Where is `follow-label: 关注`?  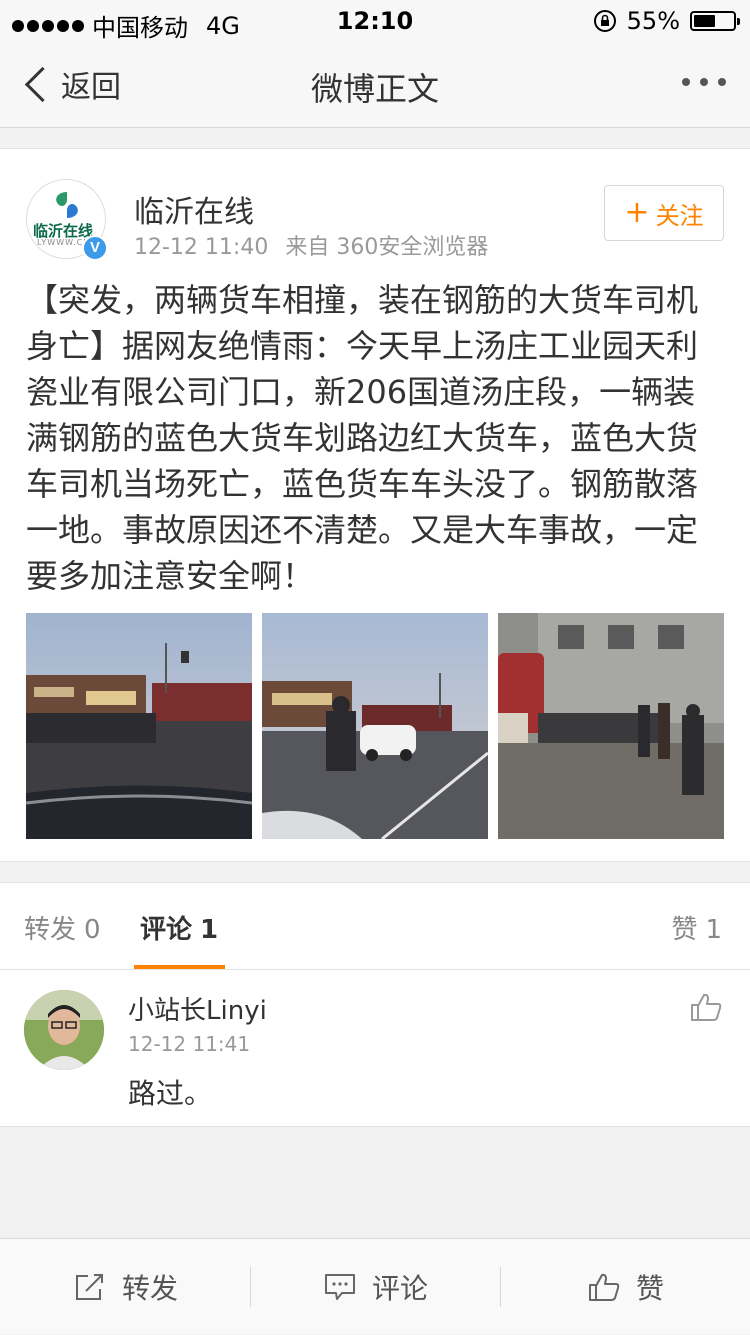
follow-label: 关注 is located at coordinates (679, 215).